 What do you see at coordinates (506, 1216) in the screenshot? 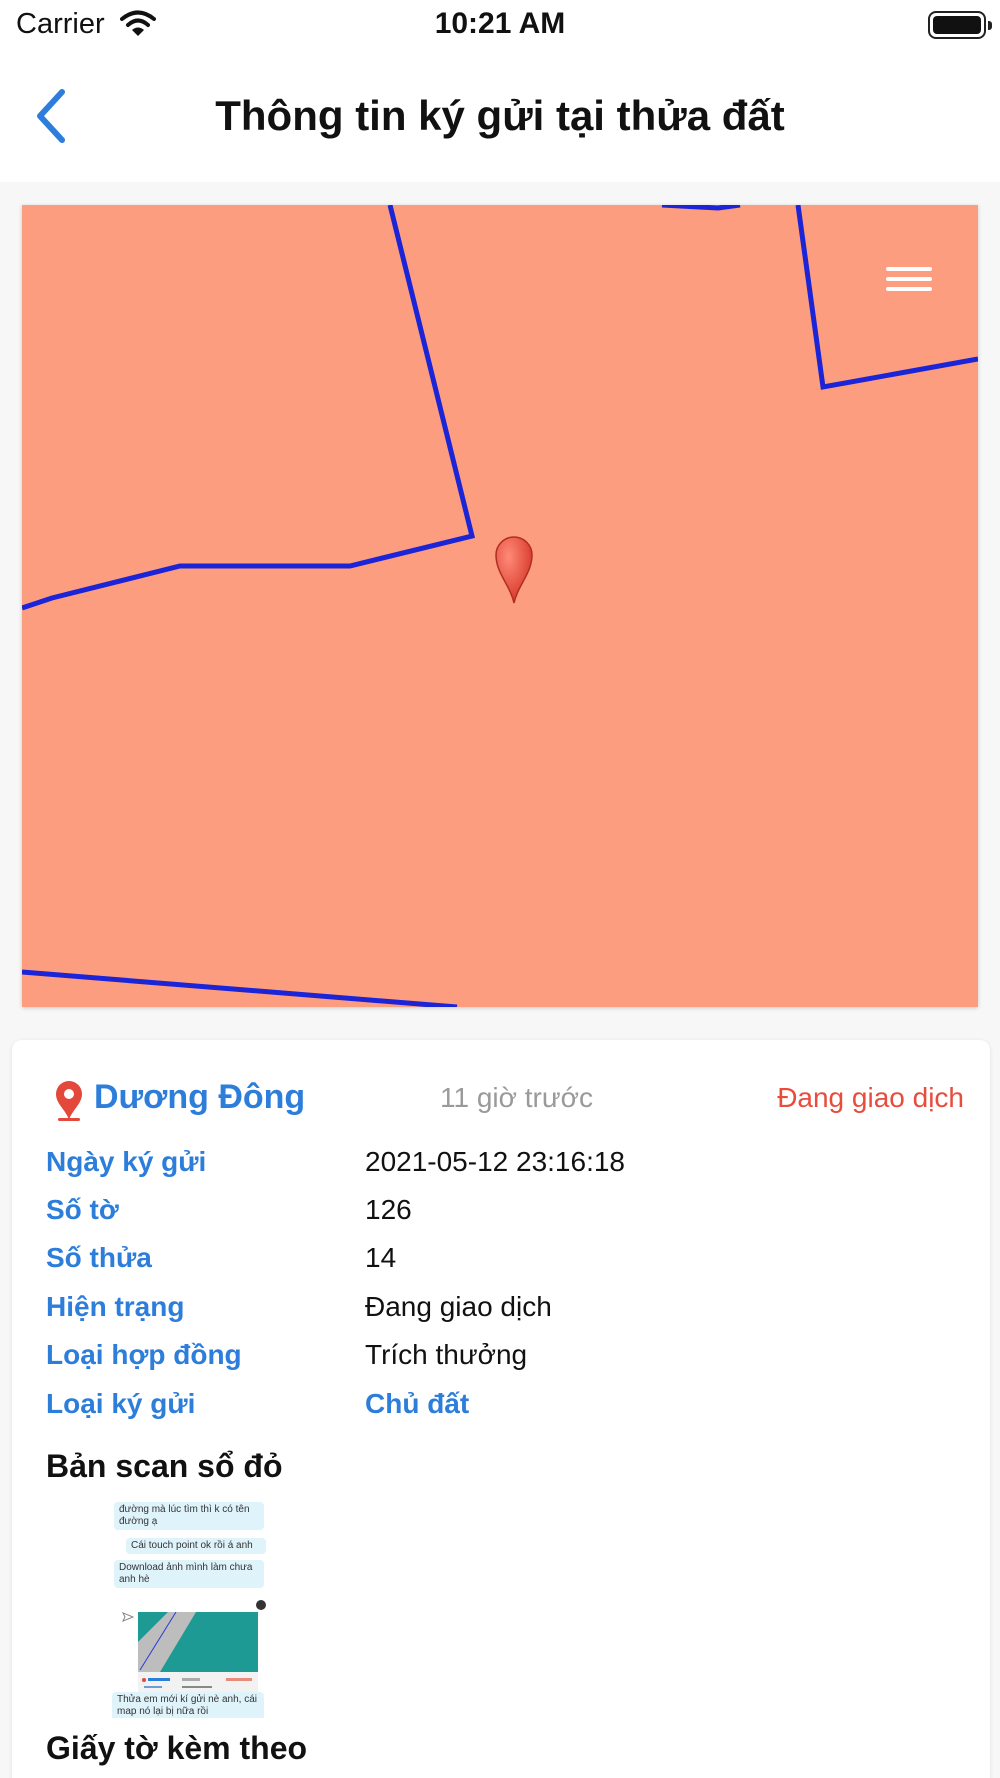
I see `detail-row-sheet-number: Số tờ 126` at bounding box center [506, 1216].